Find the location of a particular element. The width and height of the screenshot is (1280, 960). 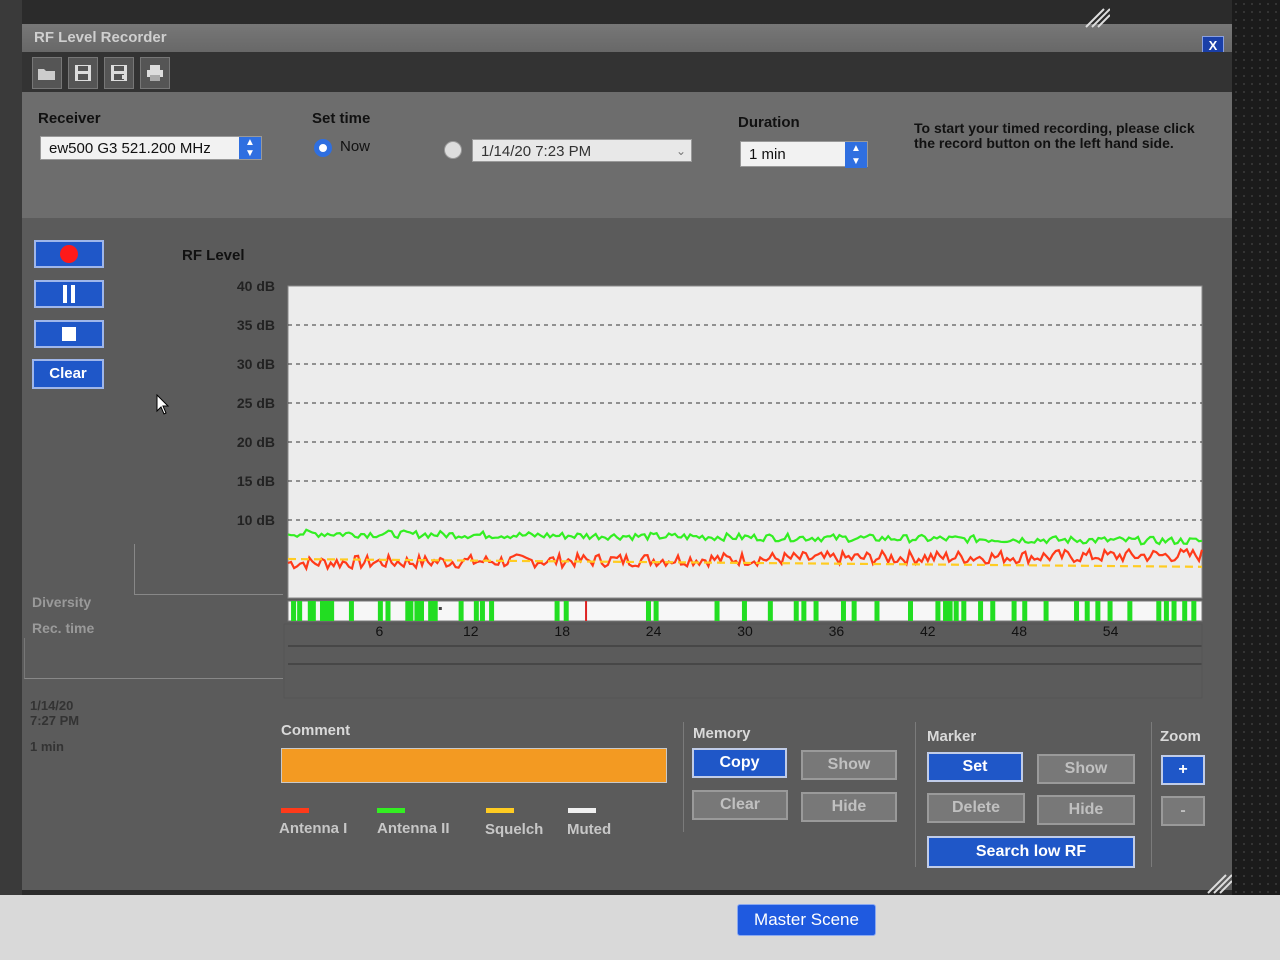

memory-copy-button: Copy is located at coordinates (739, 763).